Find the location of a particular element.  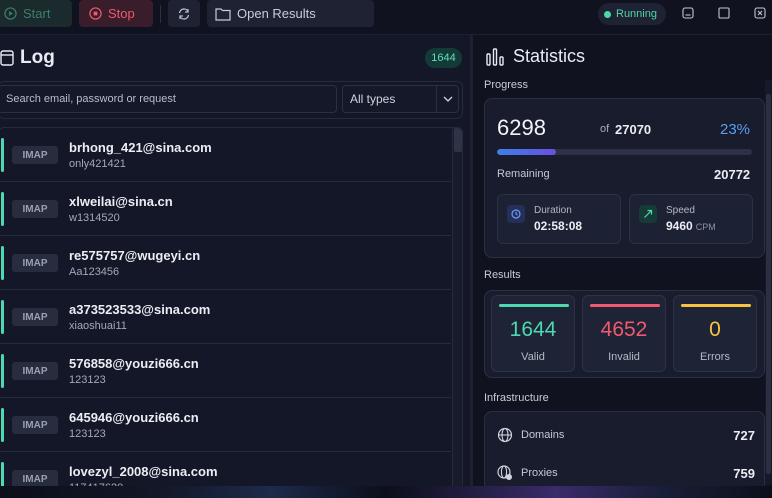

valid-color-bar is located at coordinates (534, 305).